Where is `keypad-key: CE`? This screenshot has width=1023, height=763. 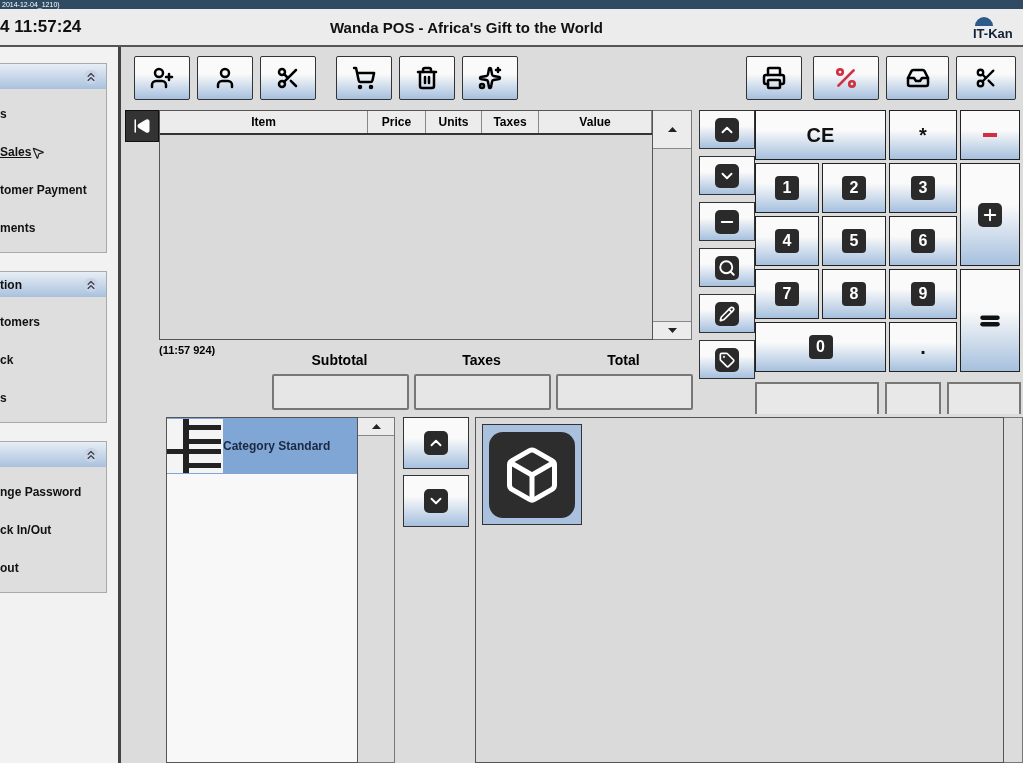
keypad-key: CE is located at coordinates (820, 135).